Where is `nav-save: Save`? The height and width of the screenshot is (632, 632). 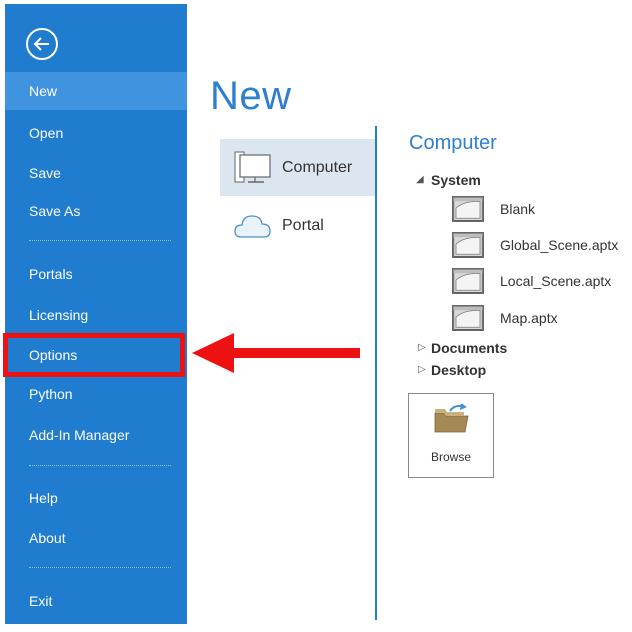 nav-save: Save is located at coordinates (96, 173).